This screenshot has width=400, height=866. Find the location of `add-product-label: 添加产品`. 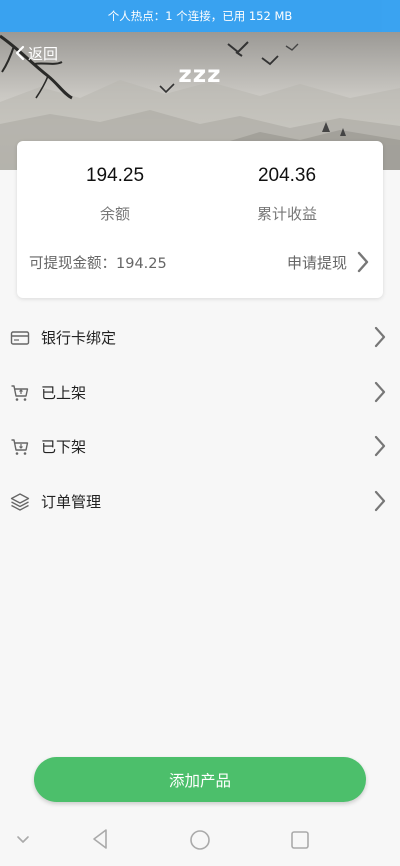

add-product-label: 添加产品 is located at coordinates (199, 780).